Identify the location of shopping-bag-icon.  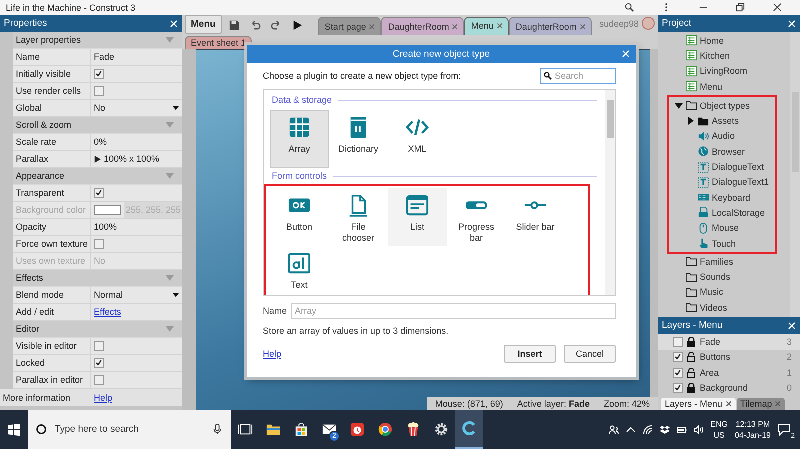
(301, 429).